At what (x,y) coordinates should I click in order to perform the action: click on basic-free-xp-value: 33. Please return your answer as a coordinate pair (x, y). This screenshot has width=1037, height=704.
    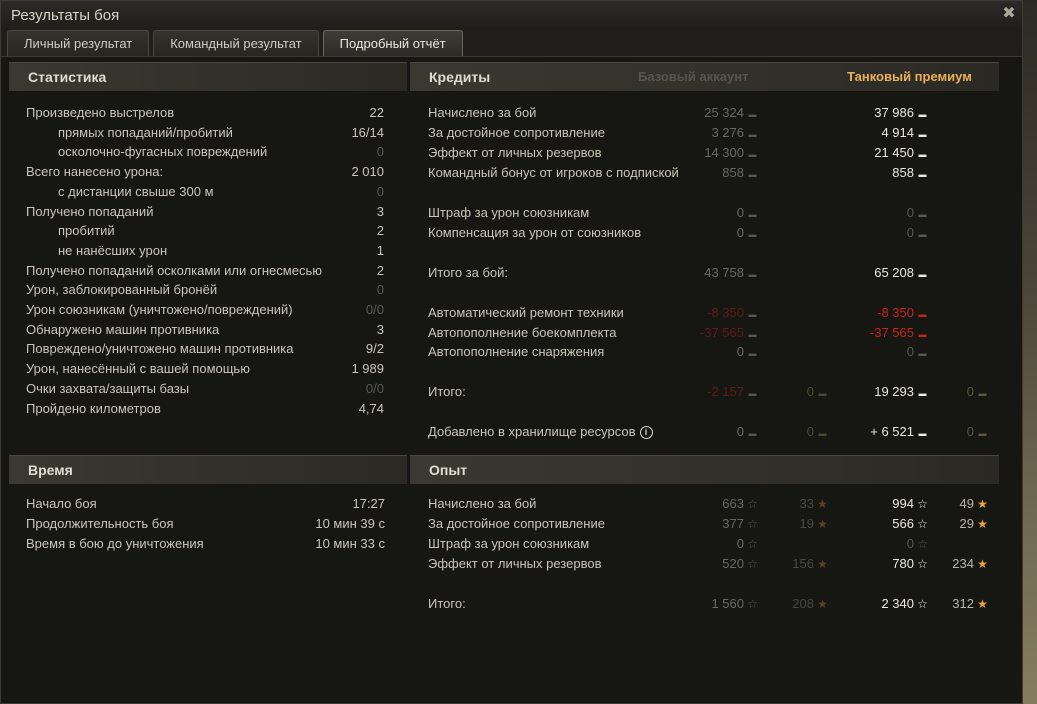
    Looking at the image, I should click on (793, 505).